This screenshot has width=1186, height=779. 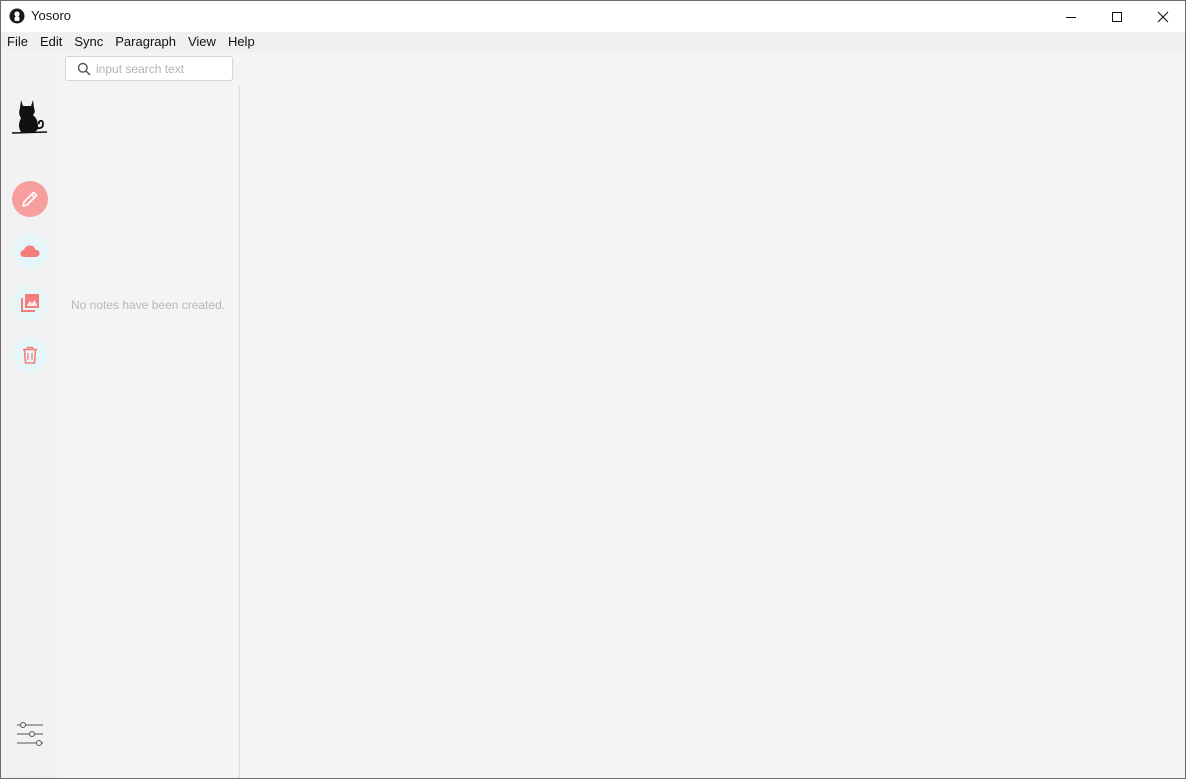 I want to click on menu-paragraph: Paragraph, so click(x=145, y=42).